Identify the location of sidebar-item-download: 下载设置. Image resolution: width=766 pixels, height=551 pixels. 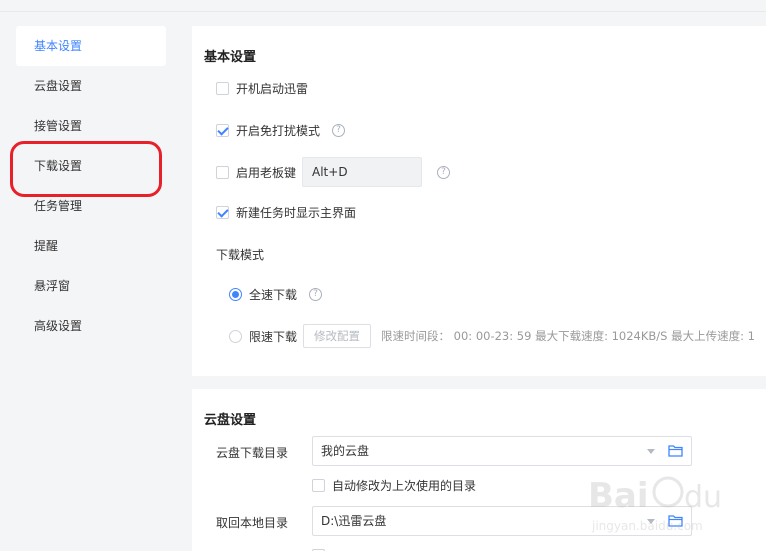
(91, 166).